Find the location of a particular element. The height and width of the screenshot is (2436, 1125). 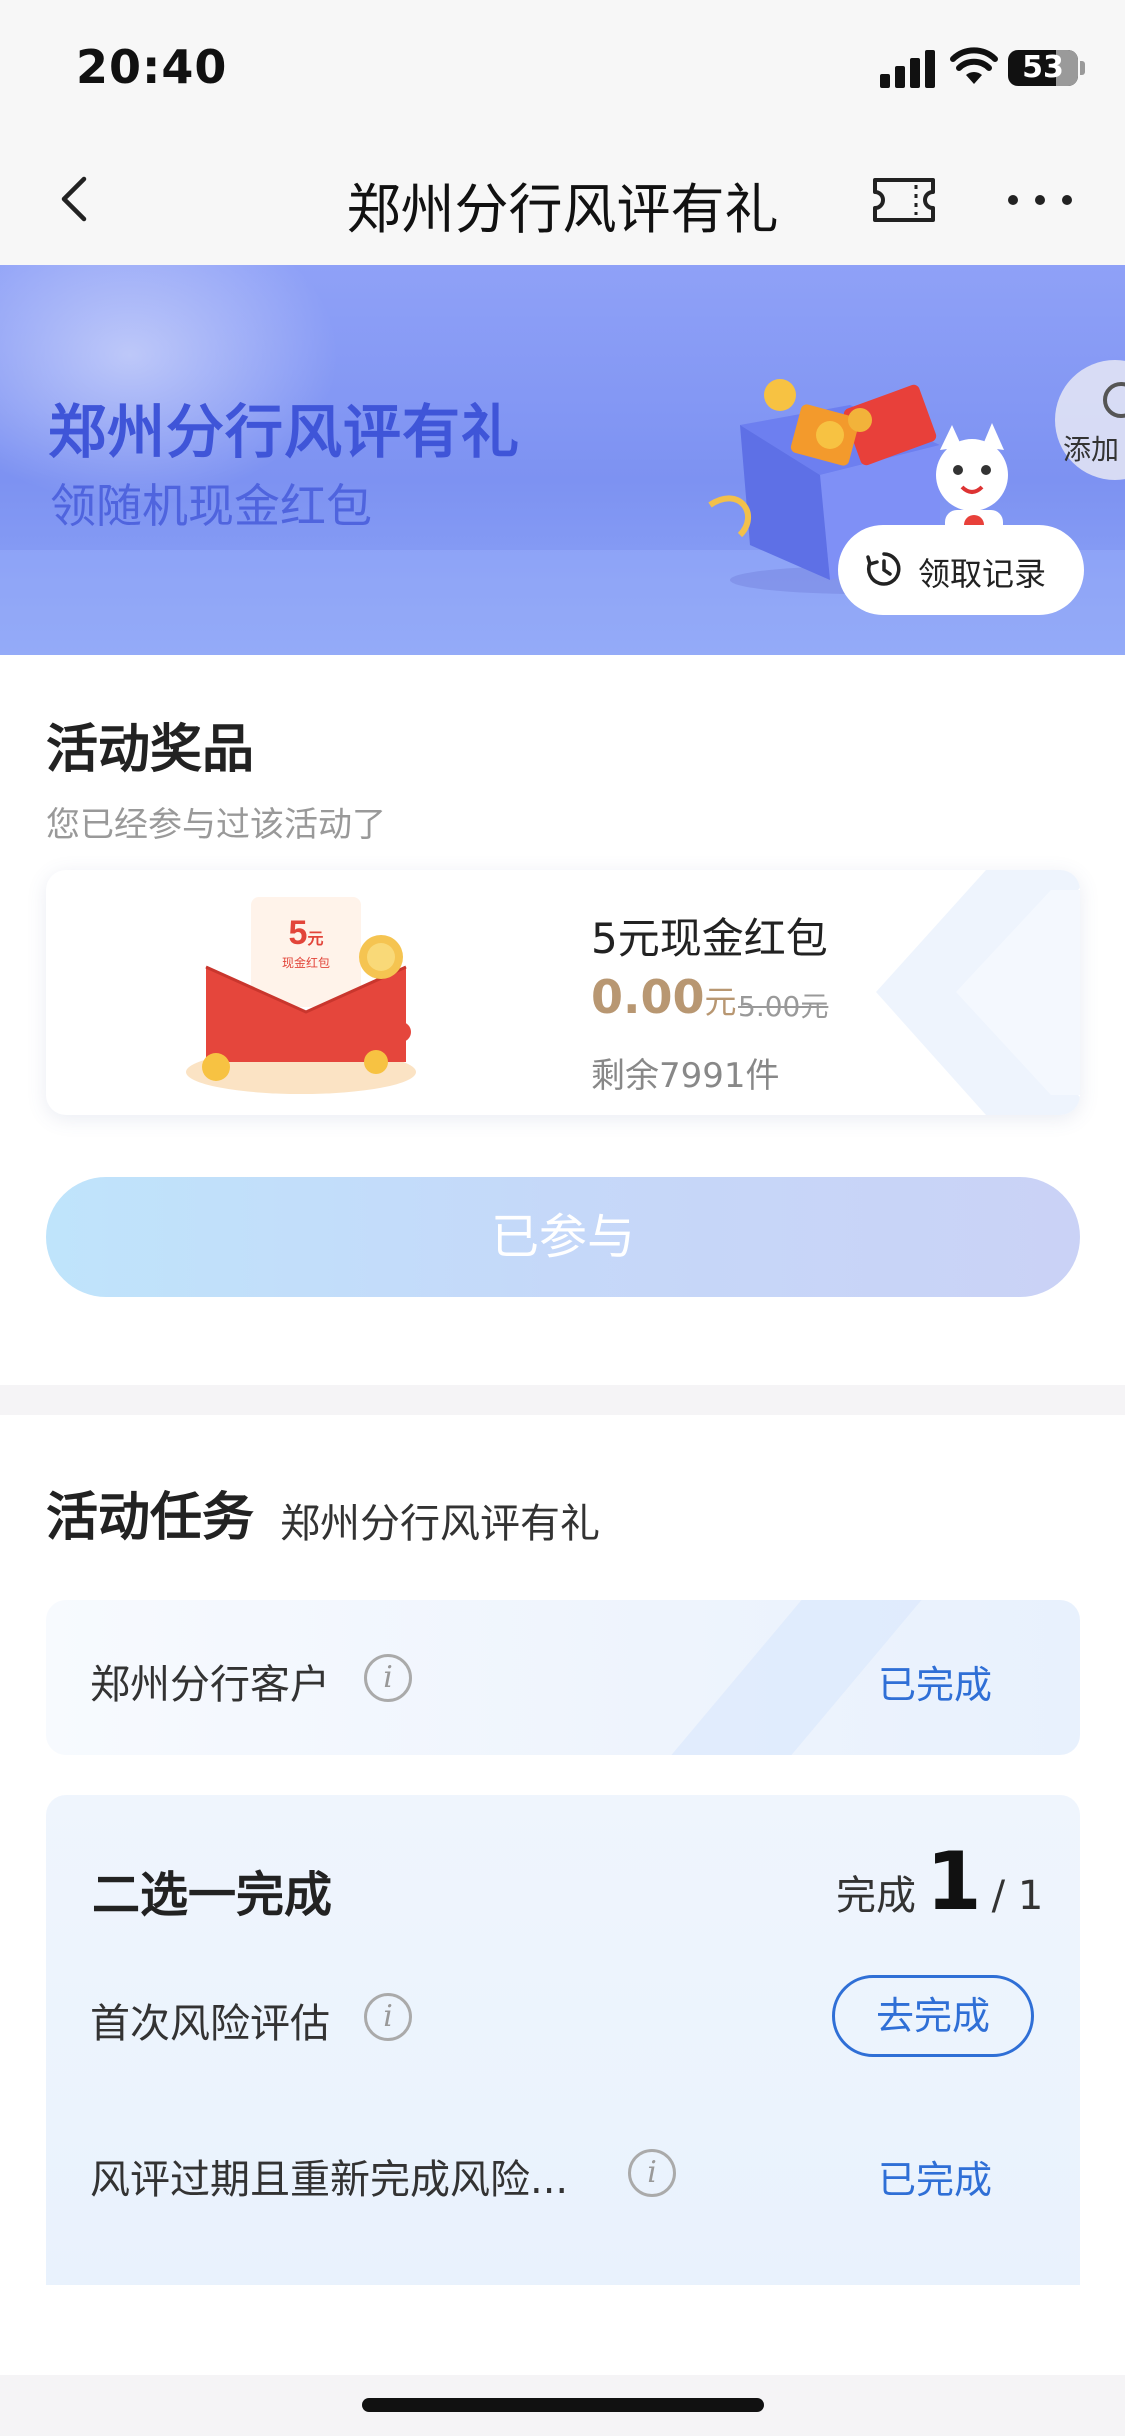

claim-record-button: 领取记录 is located at coordinates (961, 570).